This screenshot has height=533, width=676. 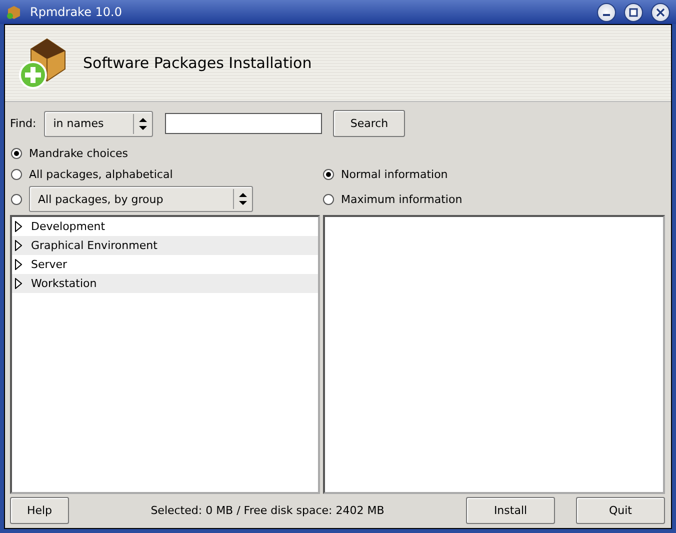 What do you see at coordinates (14, 12) in the screenshot?
I see `package-icon` at bounding box center [14, 12].